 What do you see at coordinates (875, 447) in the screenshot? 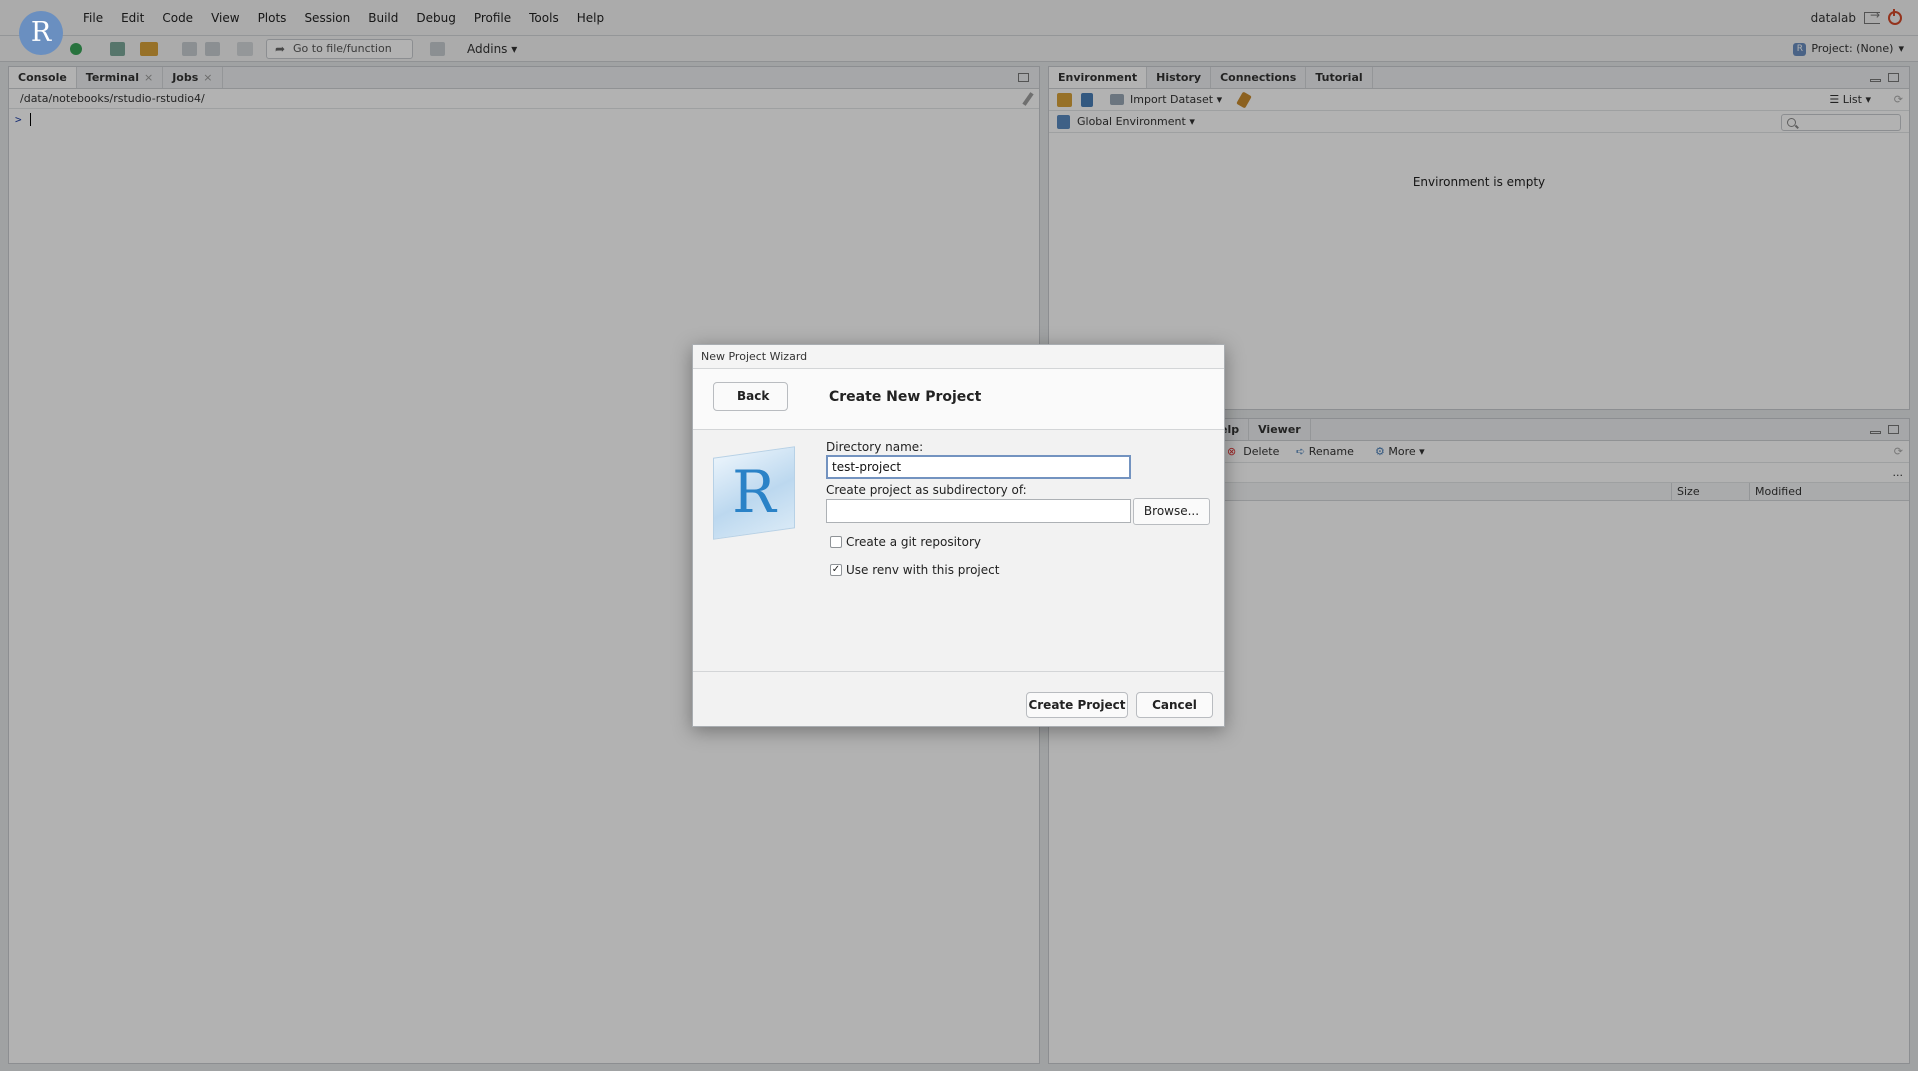
I see `directory-name-label: Directory name:` at bounding box center [875, 447].